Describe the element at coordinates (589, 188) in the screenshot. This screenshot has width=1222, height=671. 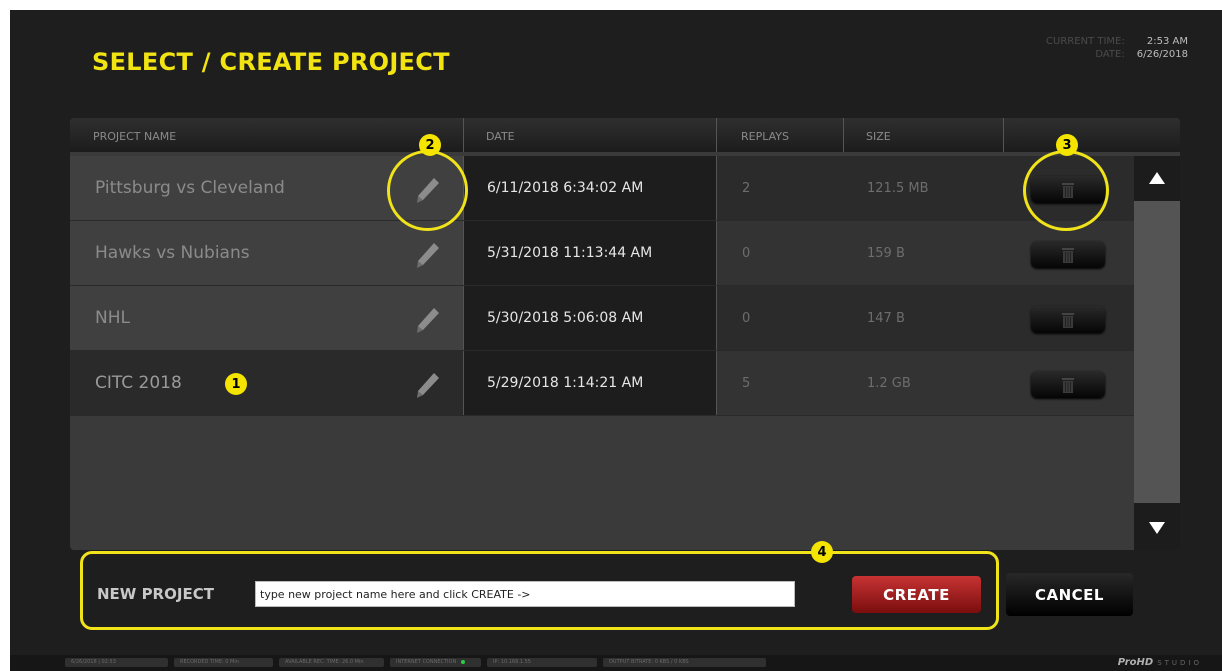
I see `project-date: 6/11/2018 6:34:02 AM` at that location.